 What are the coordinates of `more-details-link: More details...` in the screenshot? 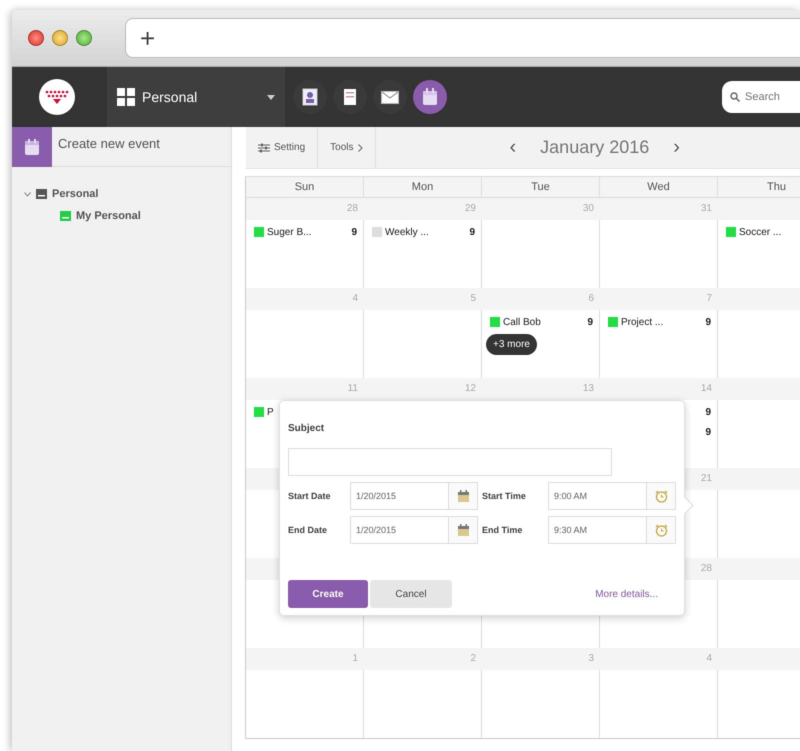 It's located at (626, 594).